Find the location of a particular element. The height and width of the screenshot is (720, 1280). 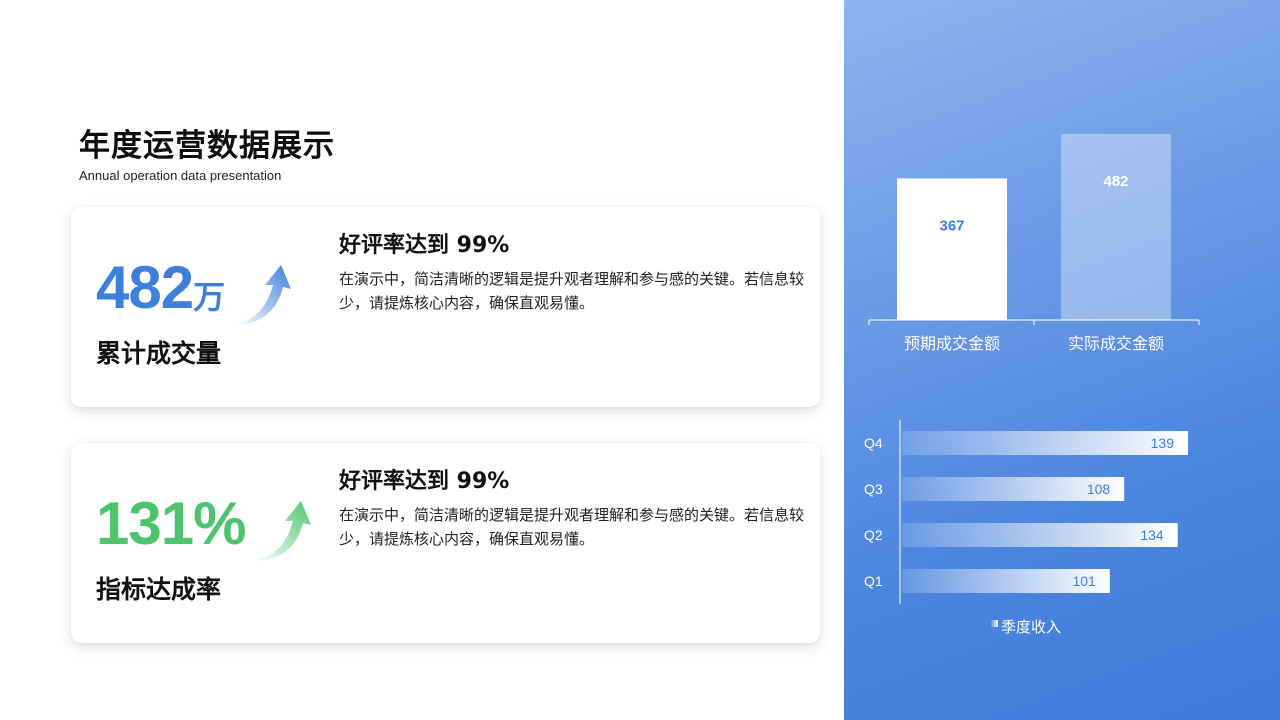

x-tick-label: 预期成交金额 is located at coordinates (952, 343).